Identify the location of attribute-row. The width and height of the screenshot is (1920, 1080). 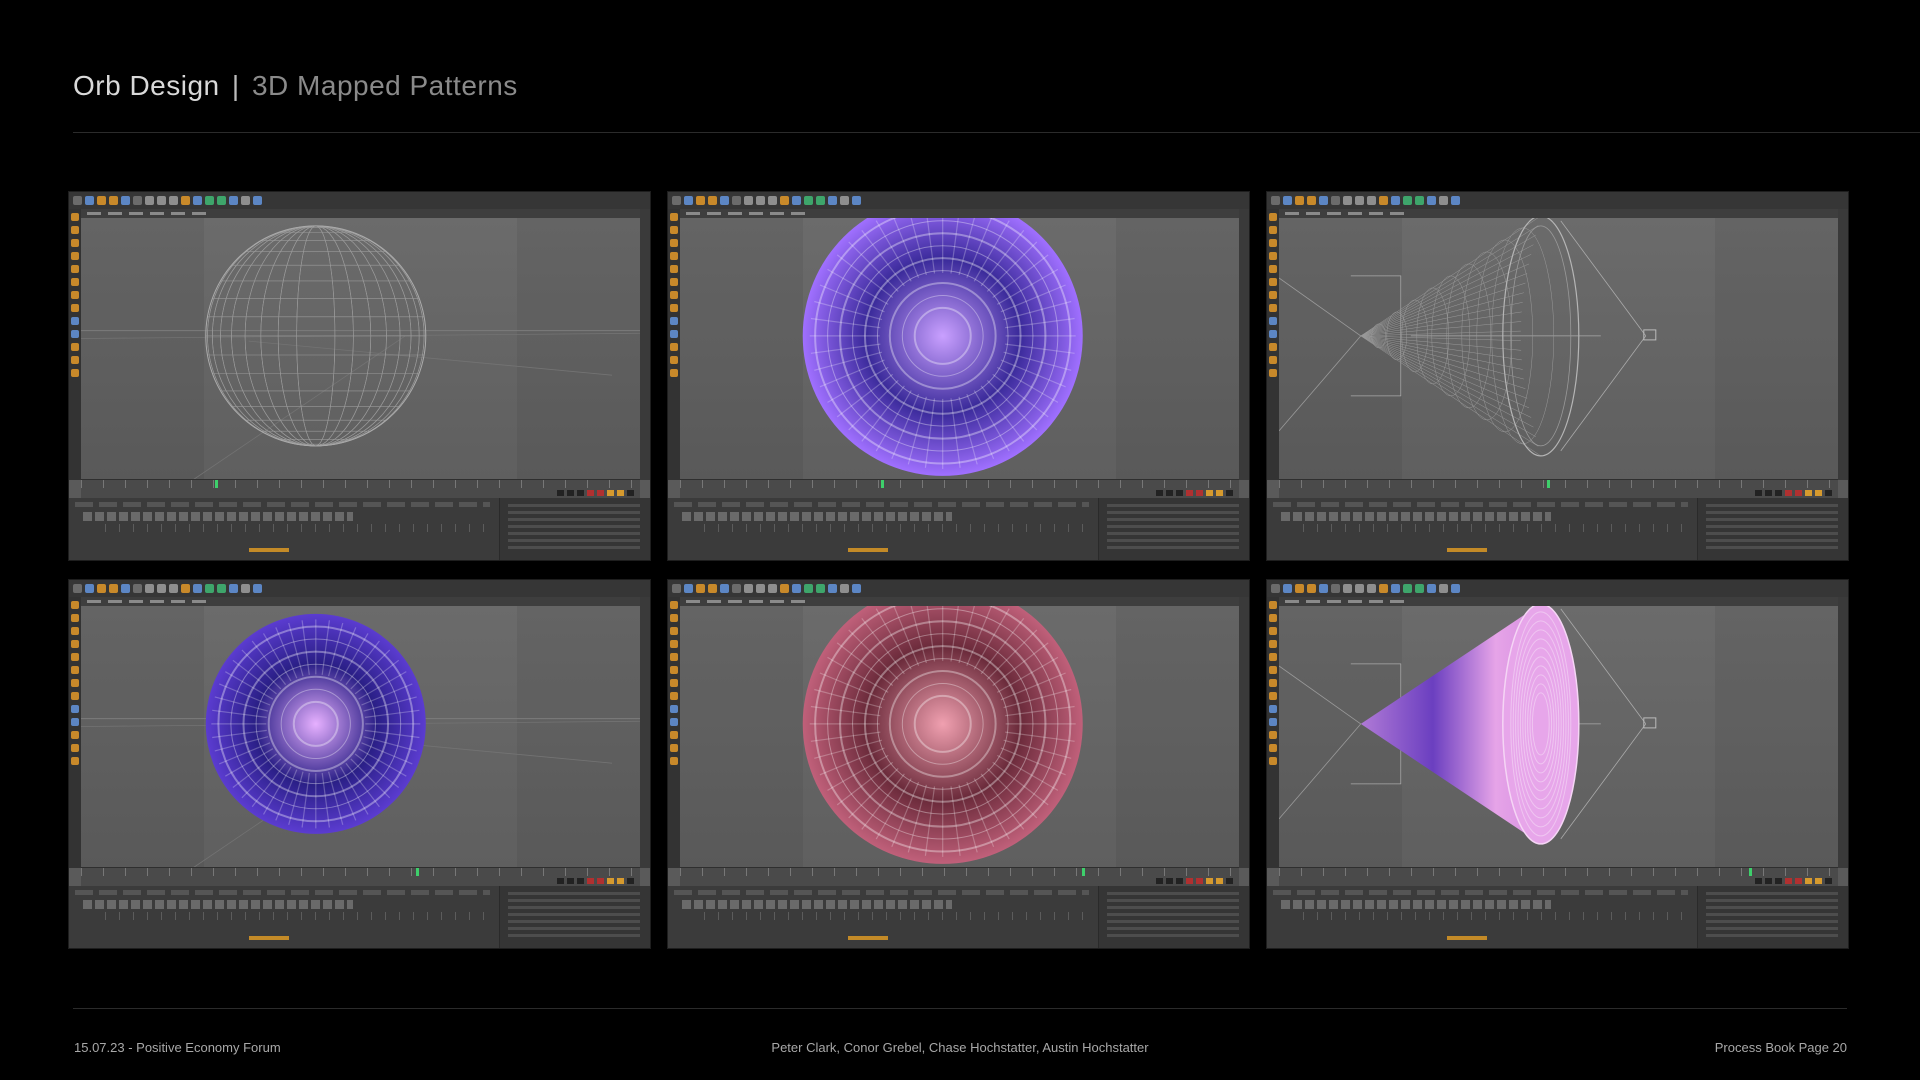
(1772, 907).